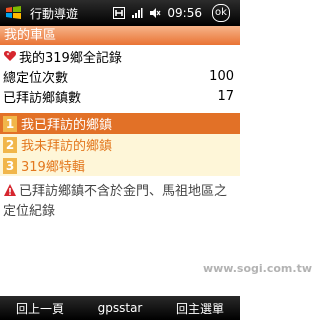 The image size is (320, 320). What do you see at coordinates (137, 13) in the screenshot?
I see `signal-icon` at bounding box center [137, 13].